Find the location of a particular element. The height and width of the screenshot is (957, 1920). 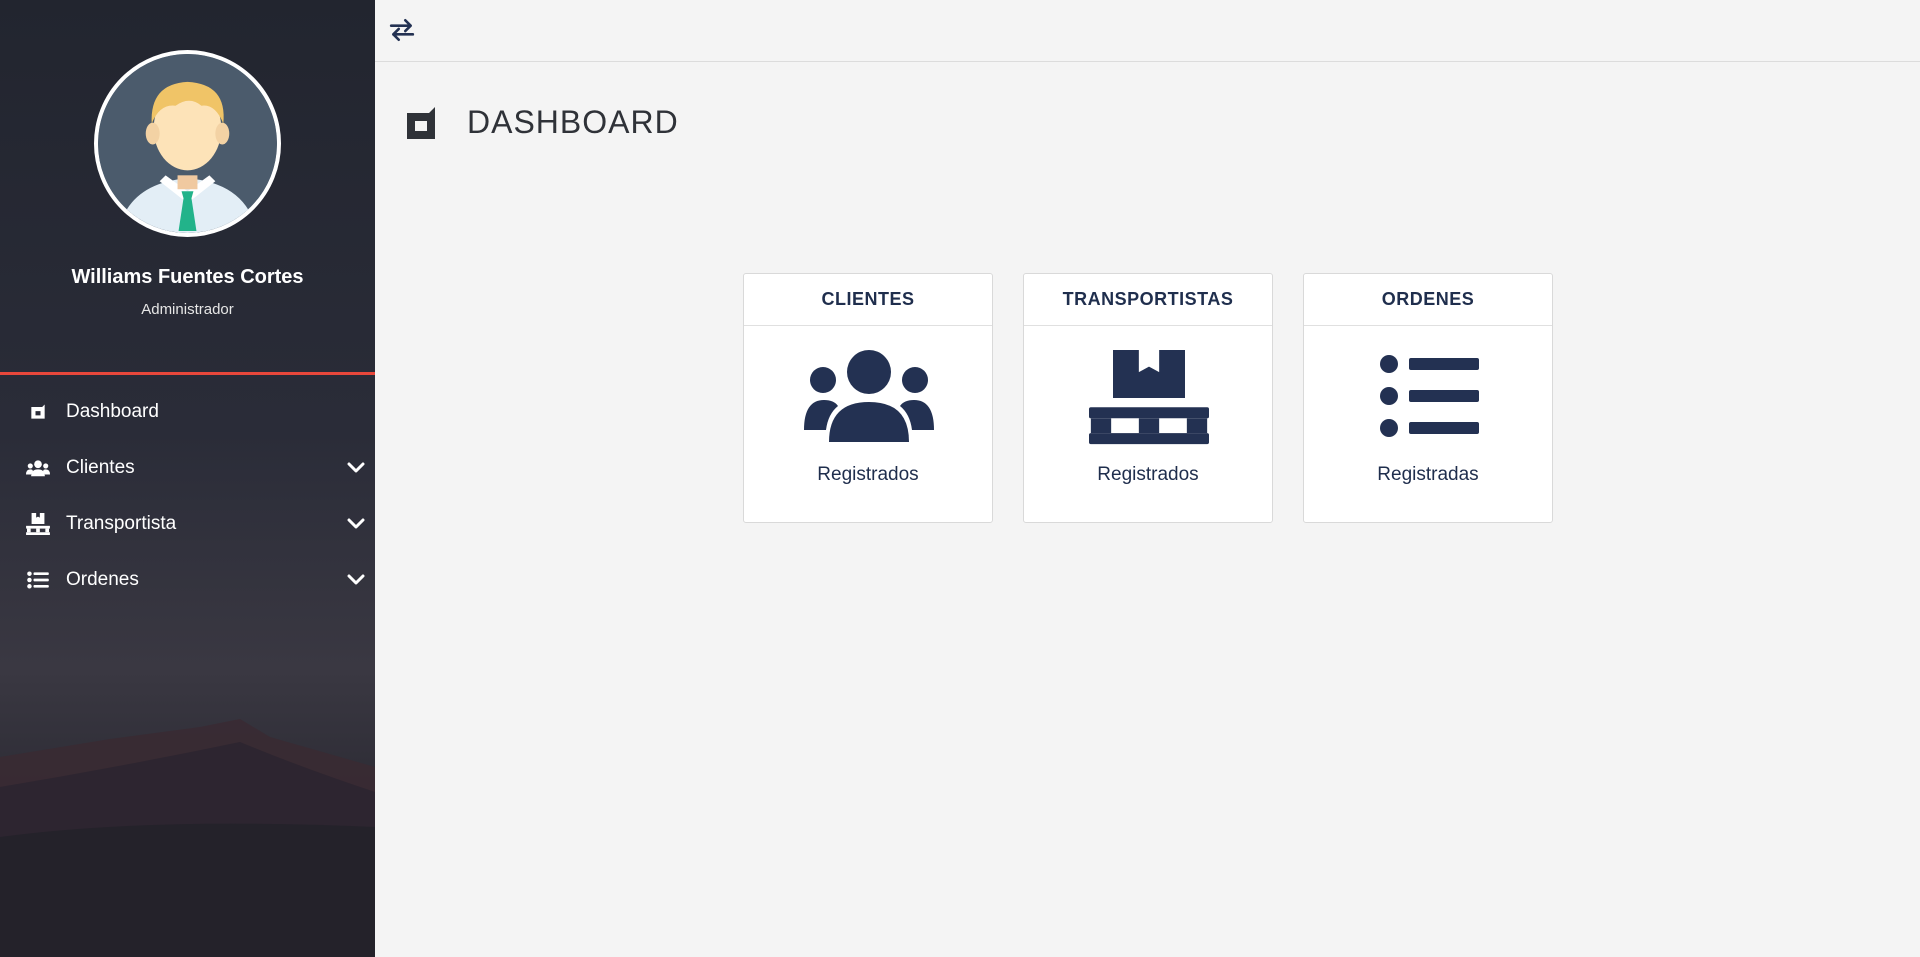

page-header: DASHBOARD is located at coordinates (542, 122).